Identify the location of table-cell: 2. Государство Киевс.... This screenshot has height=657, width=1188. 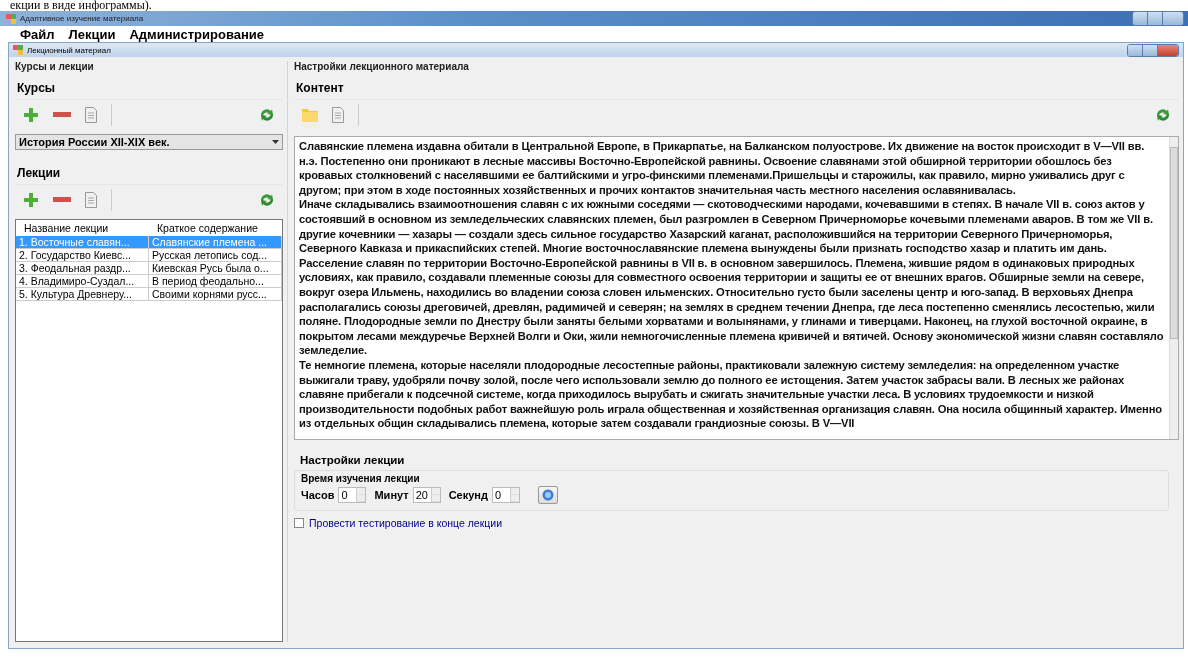
(82, 255).